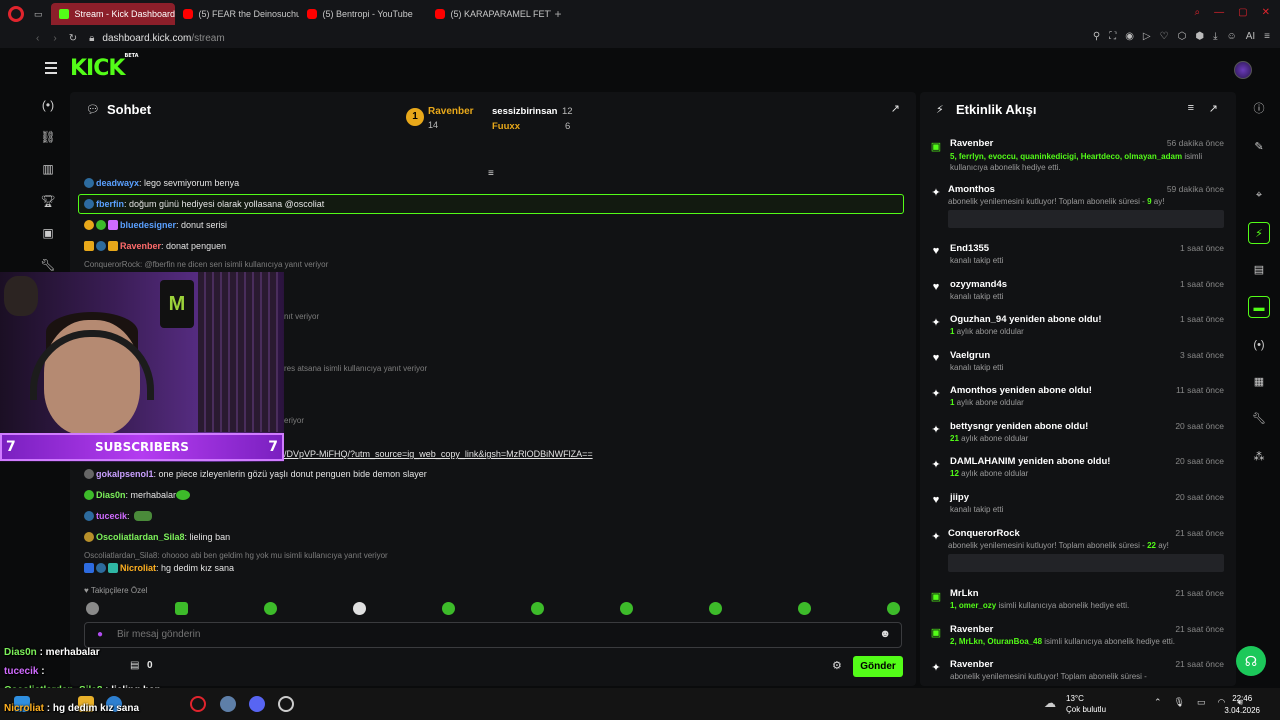  What do you see at coordinates (1191, 108) in the screenshot?
I see `filter-icon: ≡` at bounding box center [1191, 108].